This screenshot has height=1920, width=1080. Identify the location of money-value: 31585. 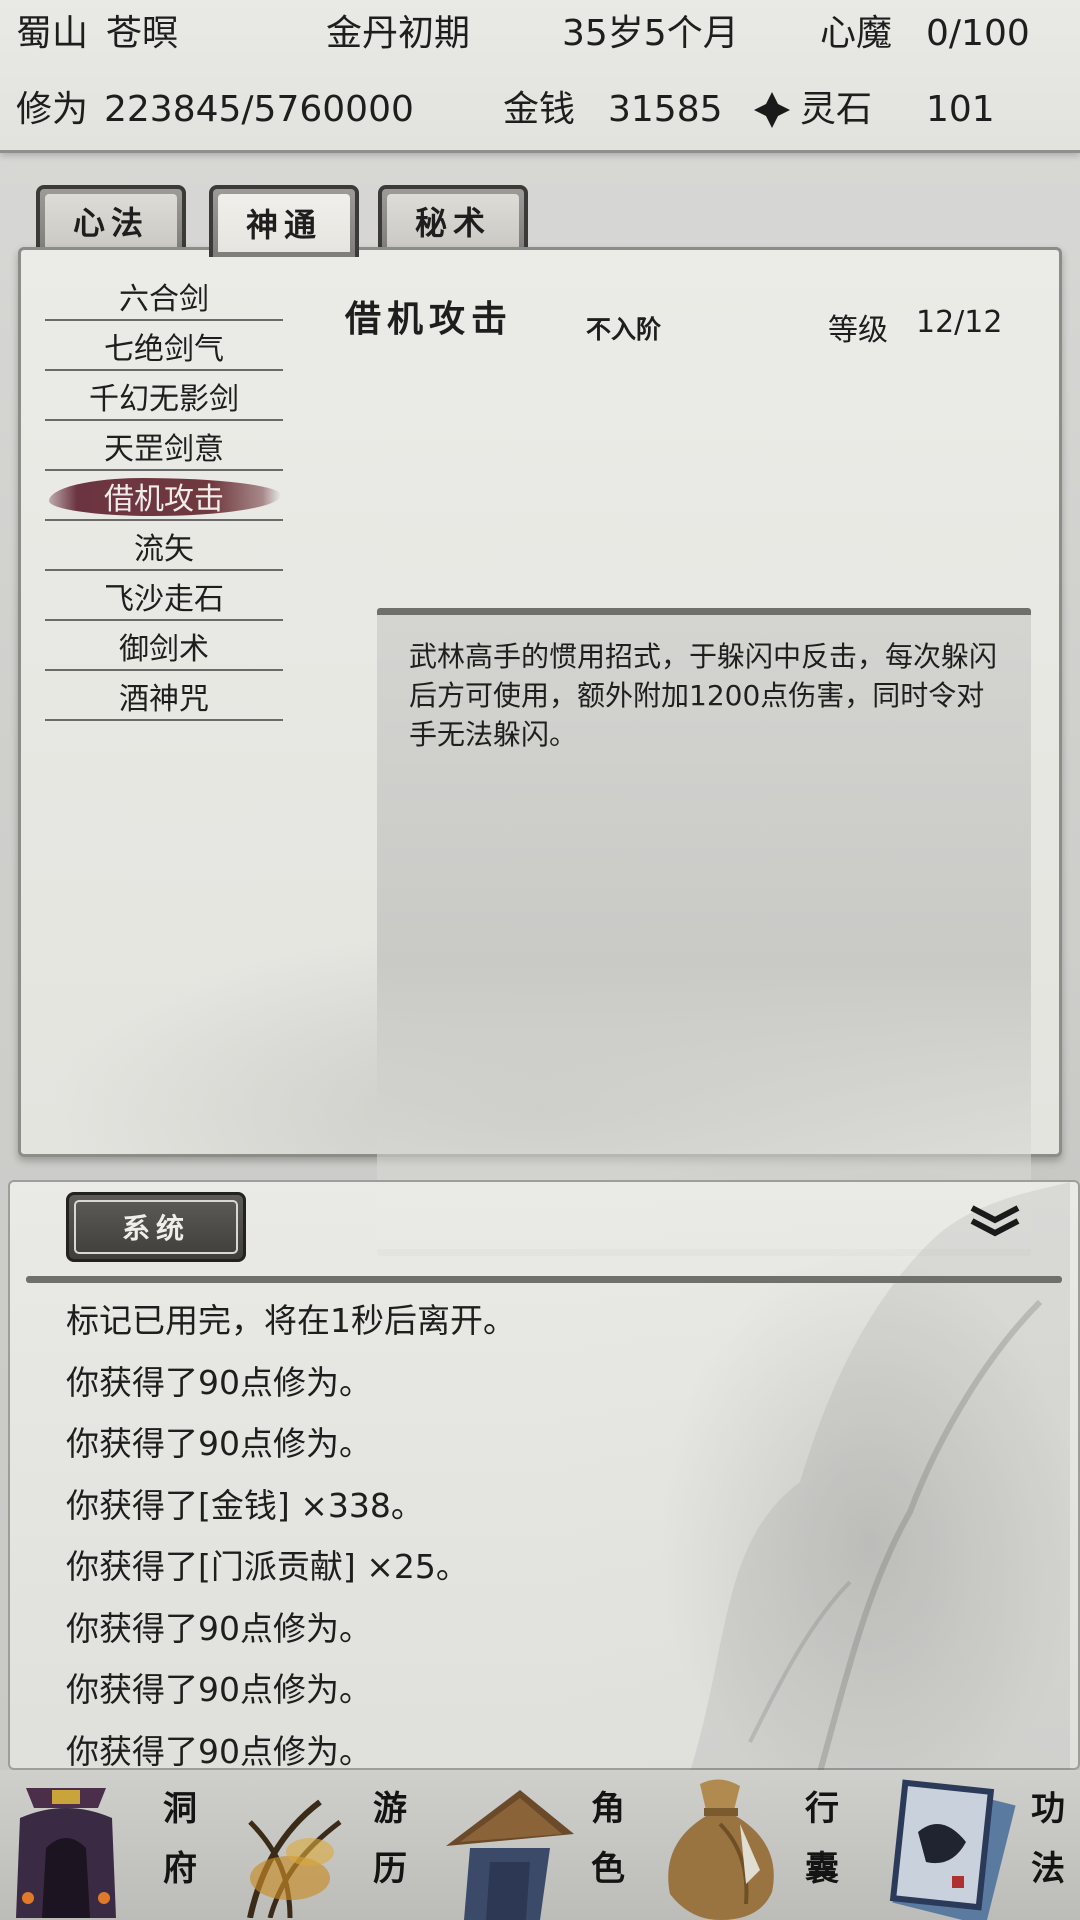
(665, 109).